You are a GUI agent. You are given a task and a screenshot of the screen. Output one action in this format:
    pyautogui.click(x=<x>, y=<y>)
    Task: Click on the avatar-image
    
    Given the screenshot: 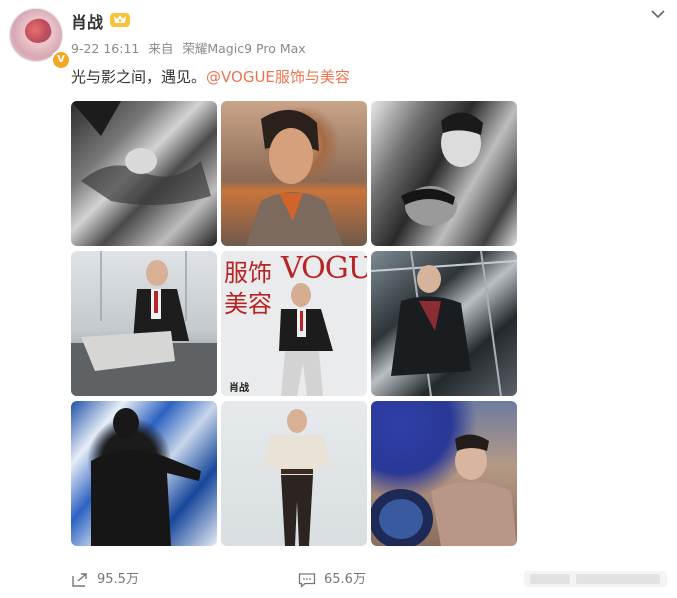 What is the action you would take?
    pyautogui.click(x=38, y=31)
    